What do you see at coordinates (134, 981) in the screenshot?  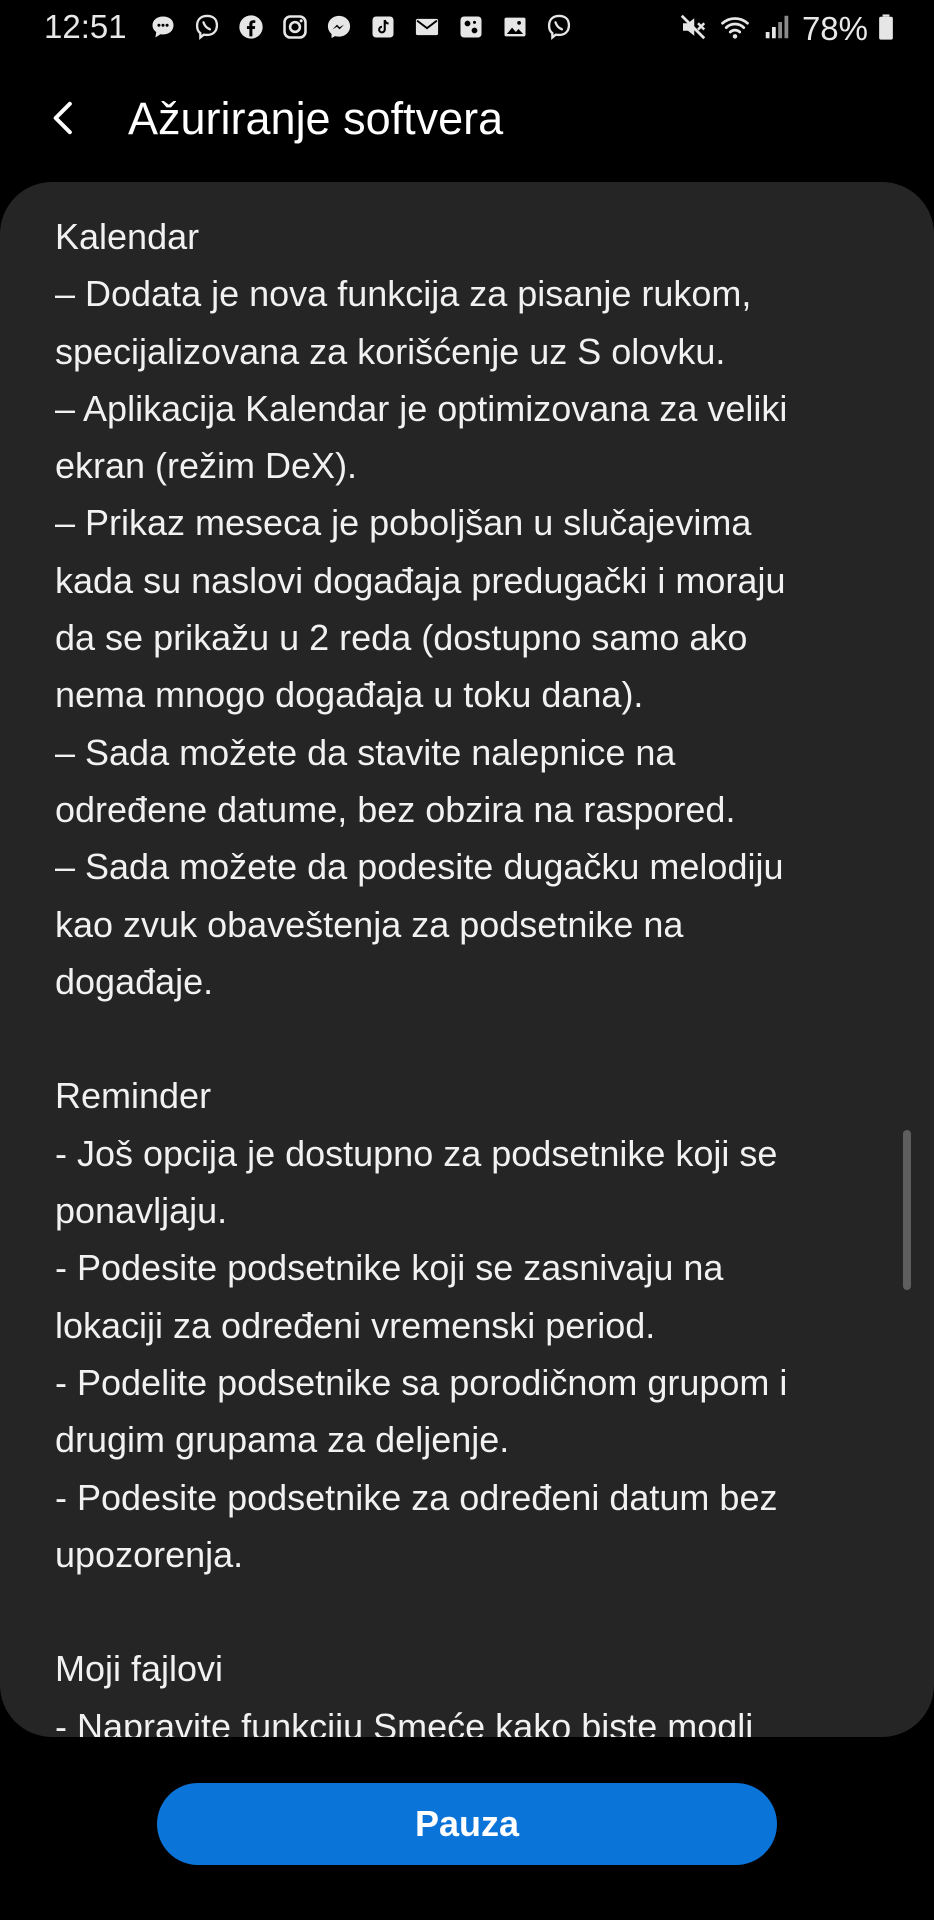 I see `text-line: događaje.` at bounding box center [134, 981].